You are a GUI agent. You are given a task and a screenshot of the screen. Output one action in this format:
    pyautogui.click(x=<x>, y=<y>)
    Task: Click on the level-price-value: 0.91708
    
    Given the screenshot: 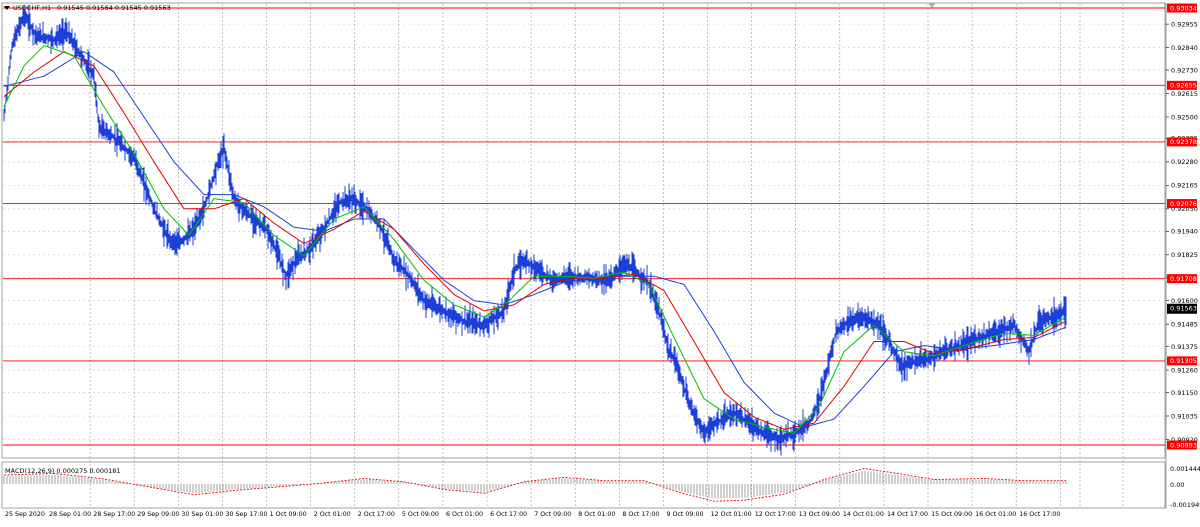 What is the action you would take?
    pyautogui.click(x=1183, y=279)
    